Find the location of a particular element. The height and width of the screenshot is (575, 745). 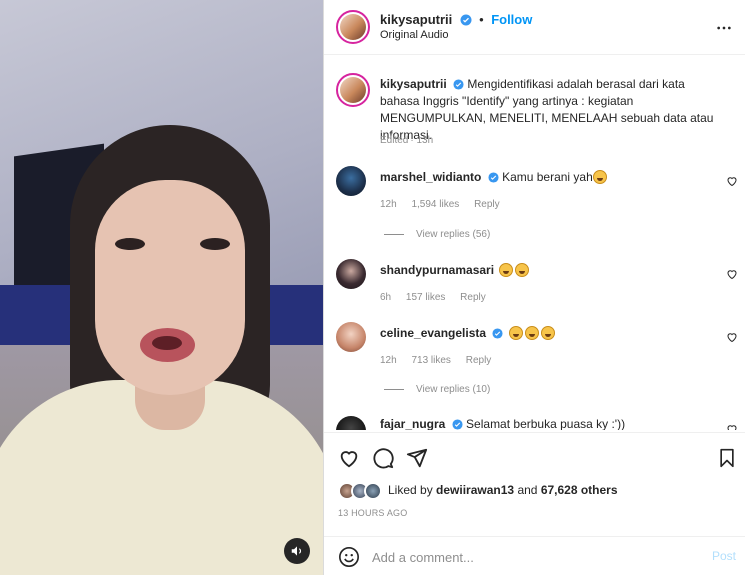

follow-button: Follow is located at coordinates (511, 19).